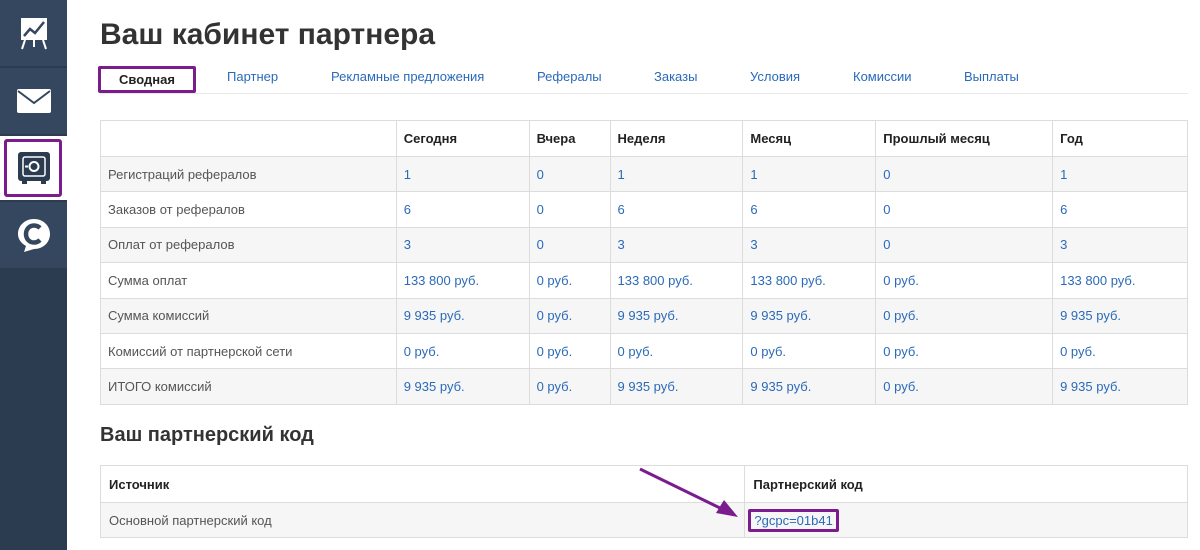  What do you see at coordinates (966, 484) in the screenshot?
I see `column-header: Партнерский код` at bounding box center [966, 484].